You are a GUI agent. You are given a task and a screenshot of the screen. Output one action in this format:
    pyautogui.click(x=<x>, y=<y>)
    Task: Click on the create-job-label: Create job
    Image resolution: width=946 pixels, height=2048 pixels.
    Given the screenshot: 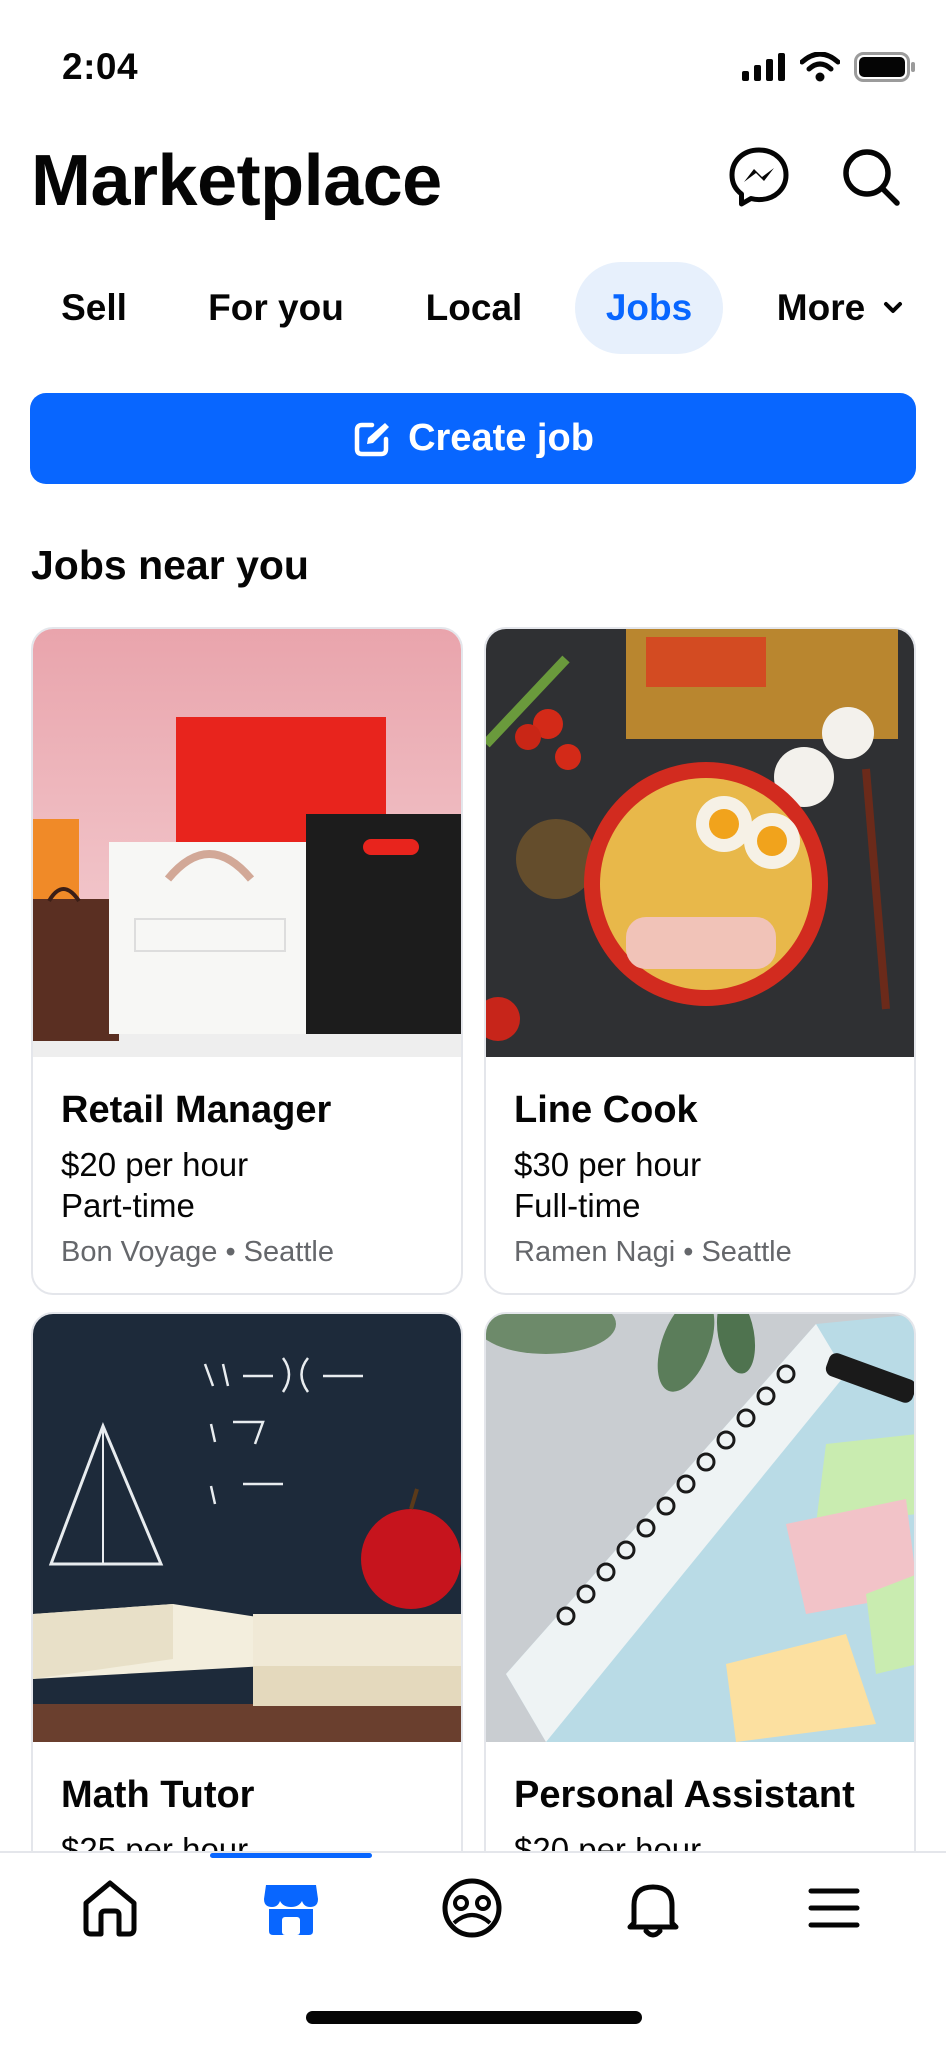 What is the action you would take?
    pyautogui.click(x=501, y=438)
    